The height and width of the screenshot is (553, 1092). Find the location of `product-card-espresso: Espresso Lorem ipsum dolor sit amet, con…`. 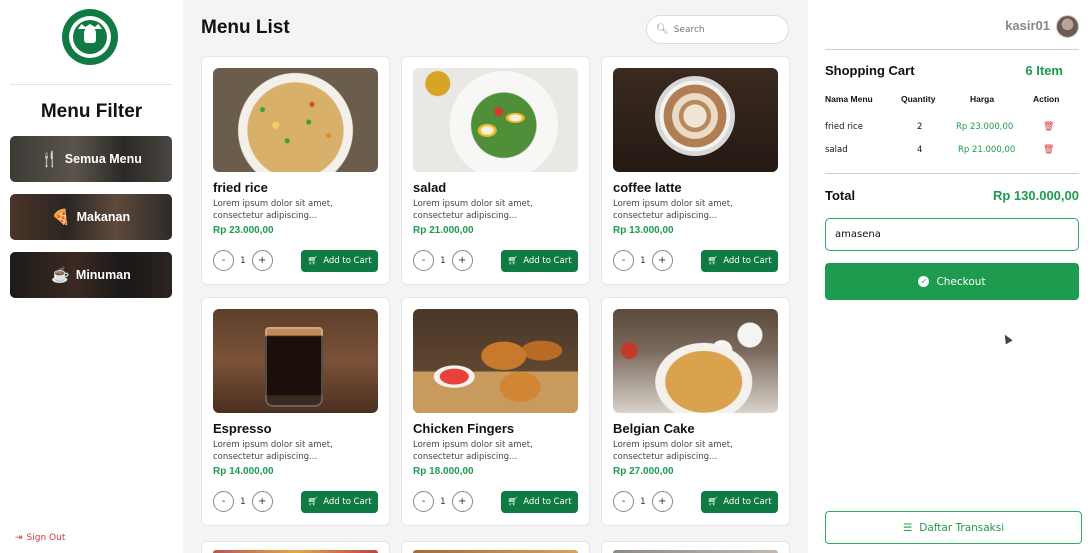

product-card-espresso: Espresso Lorem ipsum dolor sit amet, con… is located at coordinates (295, 411).